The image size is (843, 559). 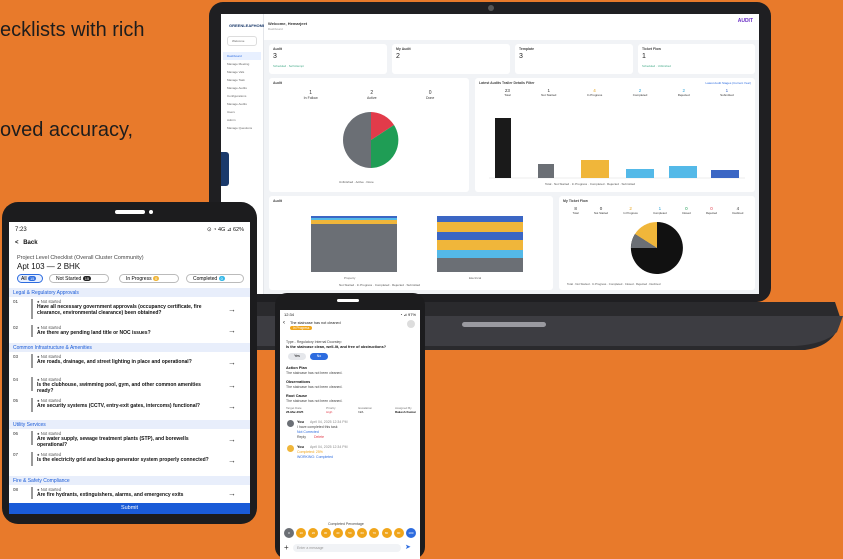 I want to click on filter-label: Not Started, so click(x=69, y=279).